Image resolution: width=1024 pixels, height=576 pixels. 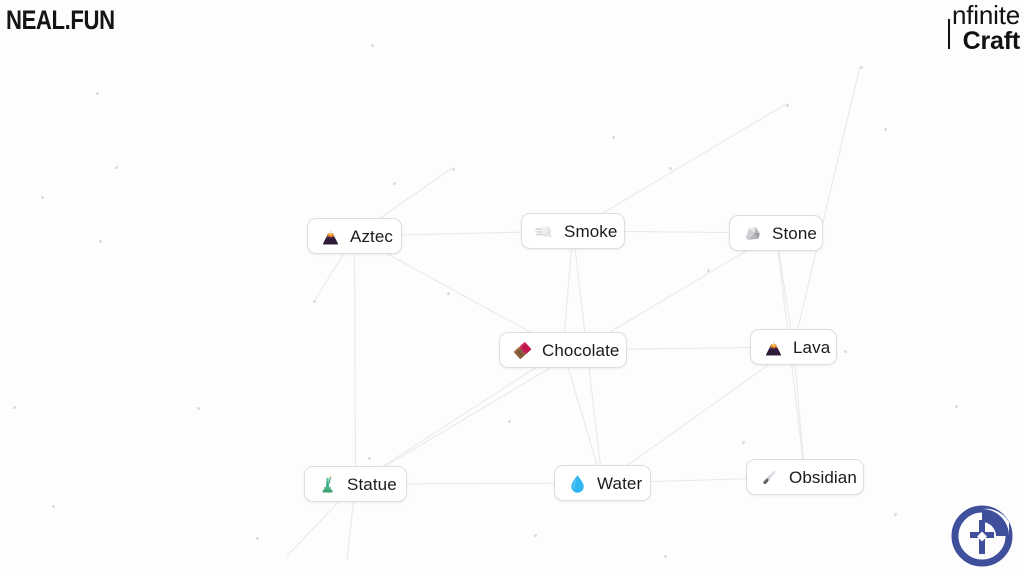 What do you see at coordinates (794, 233) in the screenshot?
I see `element-card-label: Stone` at bounding box center [794, 233].